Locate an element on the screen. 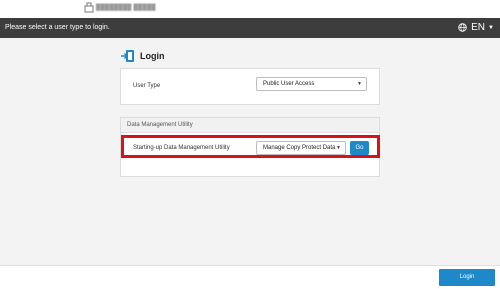 The height and width of the screenshot is (289, 500). user-type-select: Public User Access ▼ is located at coordinates (311, 84).